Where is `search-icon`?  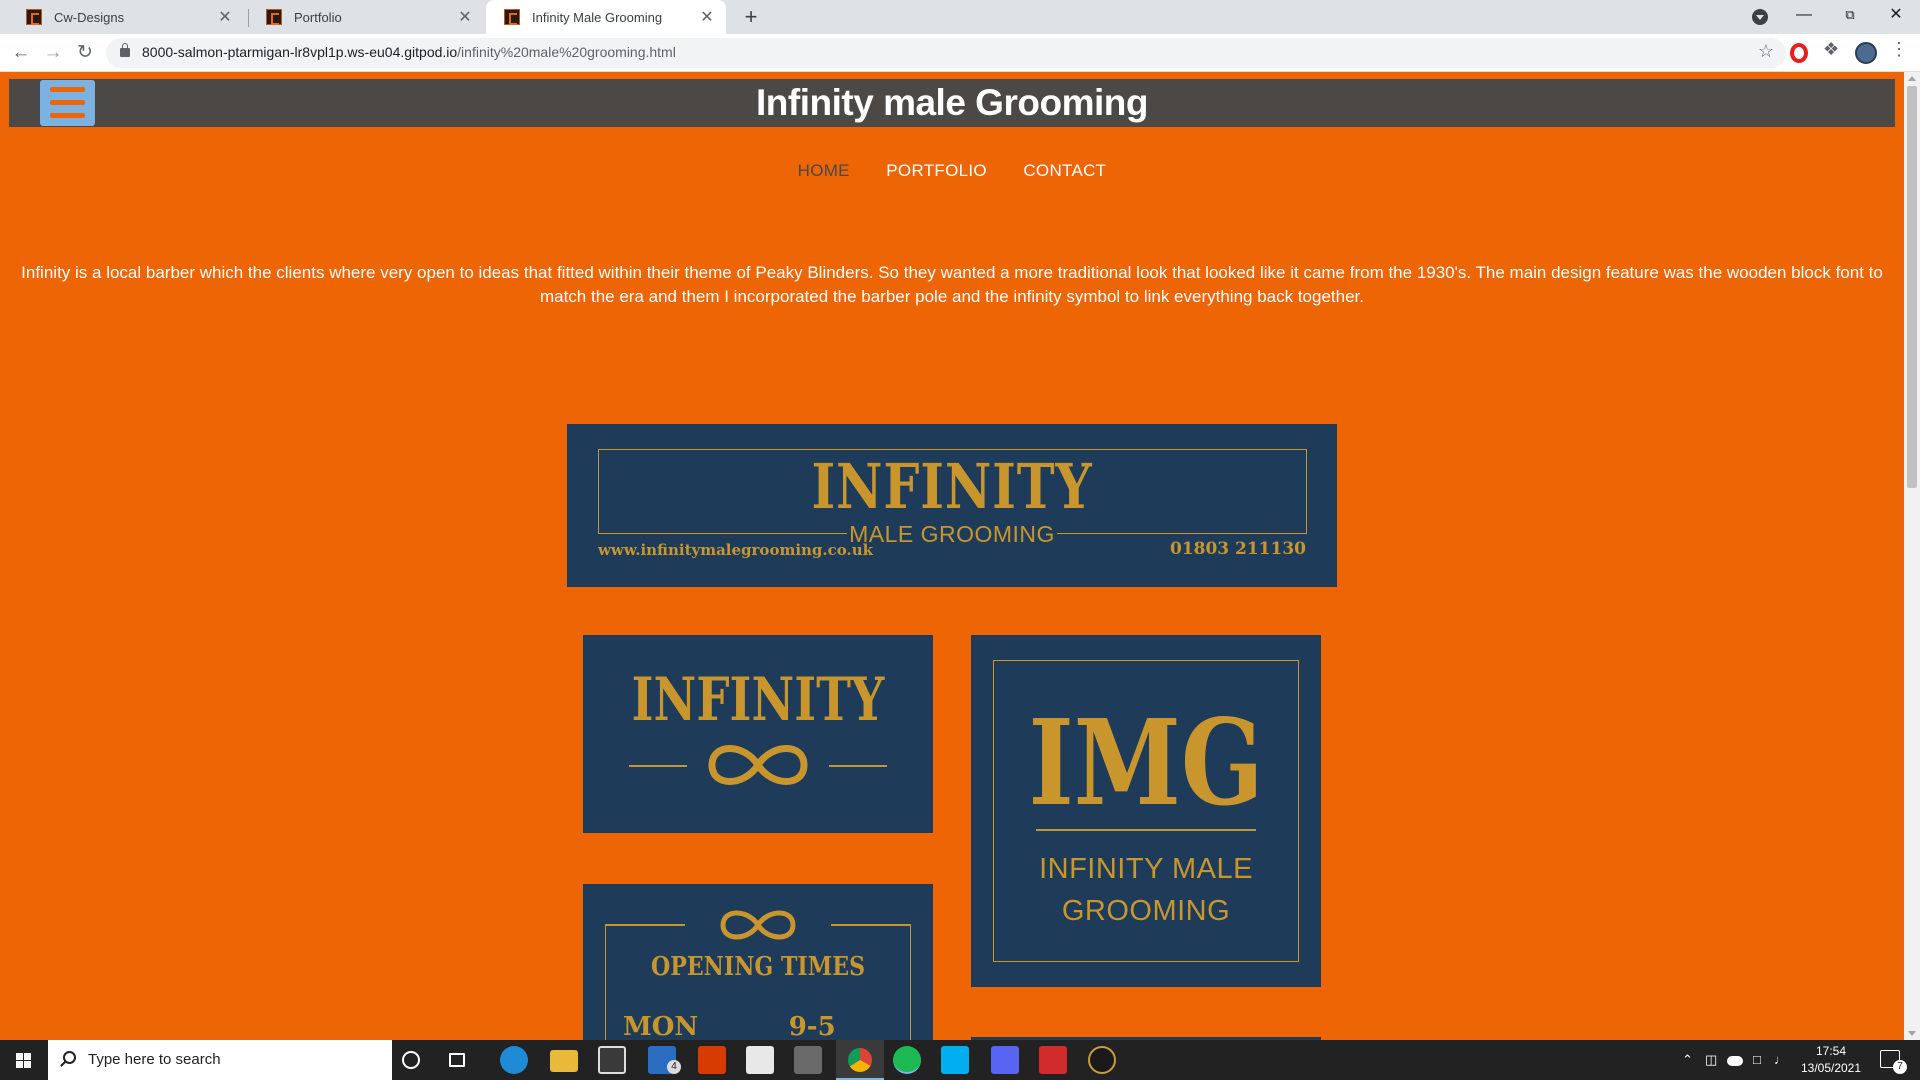
search-icon is located at coordinates (69, 1057).